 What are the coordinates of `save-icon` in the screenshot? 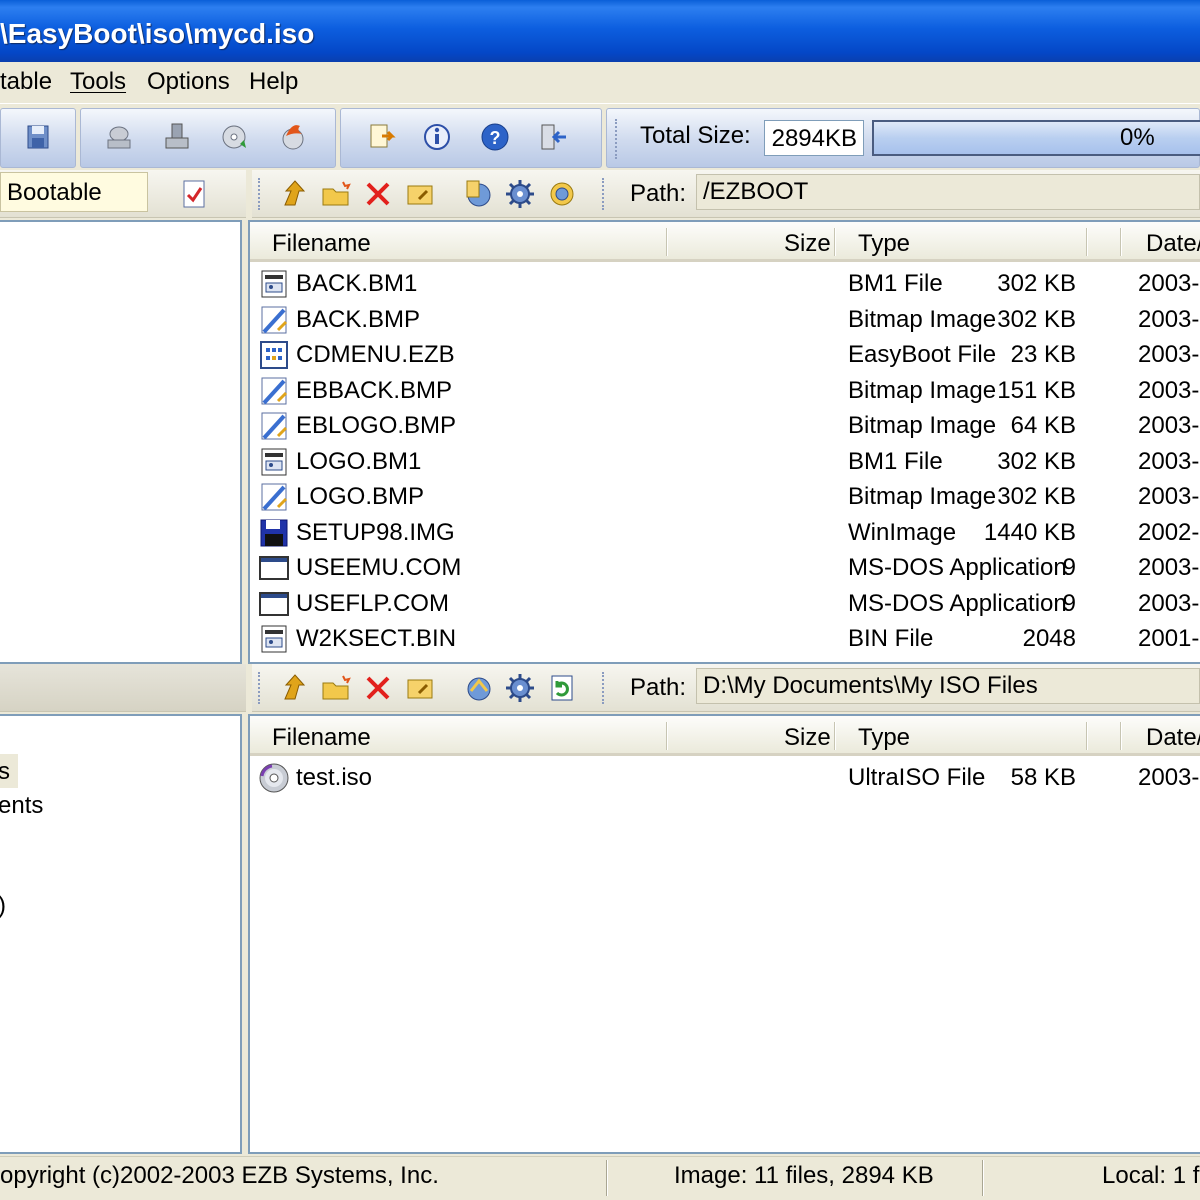 It's located at (38, 137).